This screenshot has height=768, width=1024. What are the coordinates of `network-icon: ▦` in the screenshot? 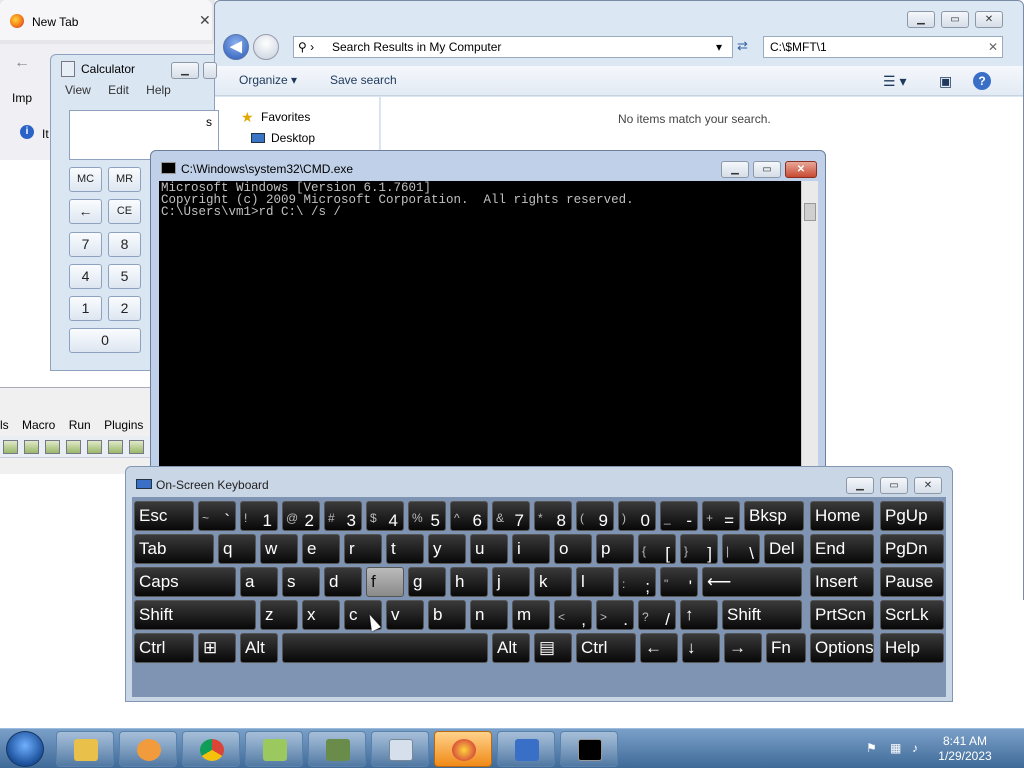 It's located at (897, 748).